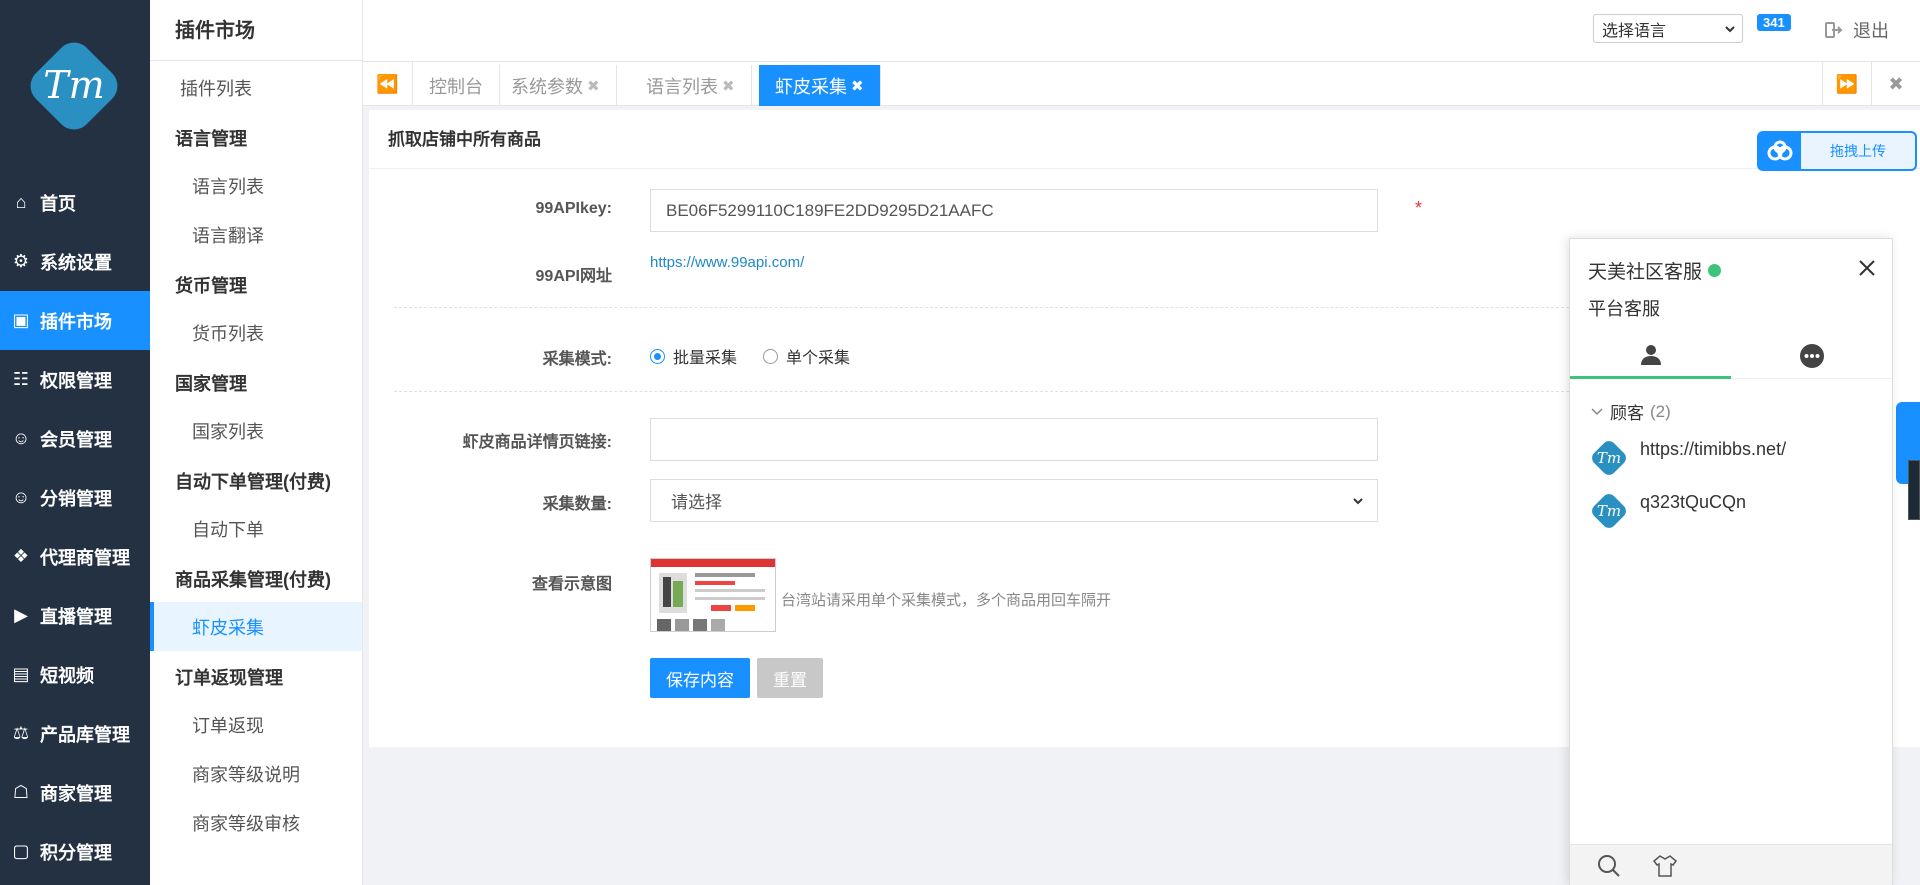 The height and width of the screenshot is (885, 1920). Describe the element at coordinates (1871, 31) in the screenshot. I see `logout-label: 退出` at that location.